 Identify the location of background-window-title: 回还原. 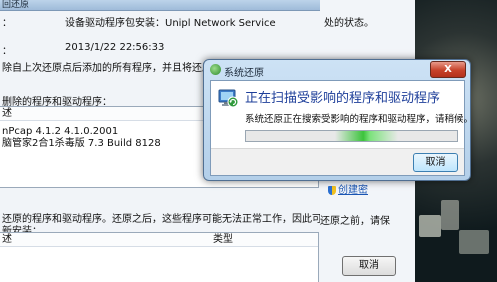
(16, 5).